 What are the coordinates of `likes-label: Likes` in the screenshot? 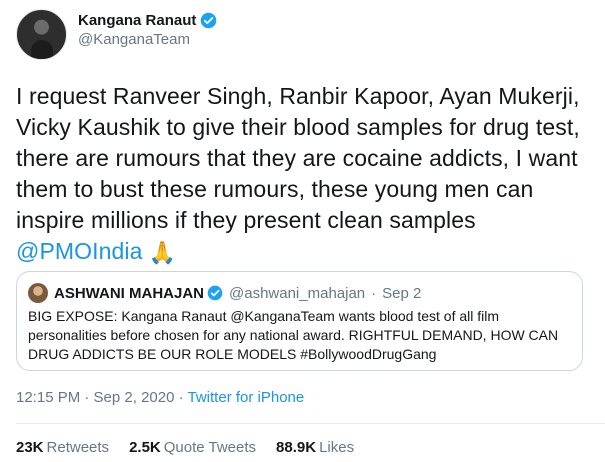 It's located at (337, 447).